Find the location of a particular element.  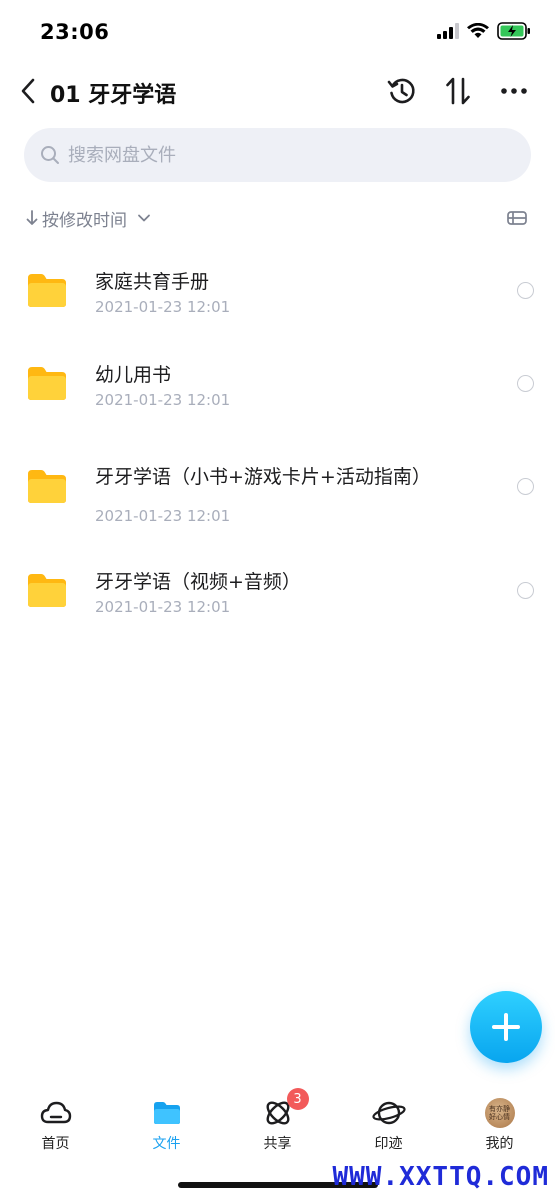

watermark: WWW.XXTTQ.COM is located at coordinates (440, 1177).